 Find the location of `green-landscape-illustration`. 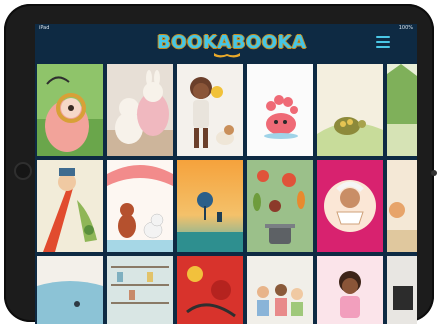

green-landscape-illustration is located at coordinates (402, 110).